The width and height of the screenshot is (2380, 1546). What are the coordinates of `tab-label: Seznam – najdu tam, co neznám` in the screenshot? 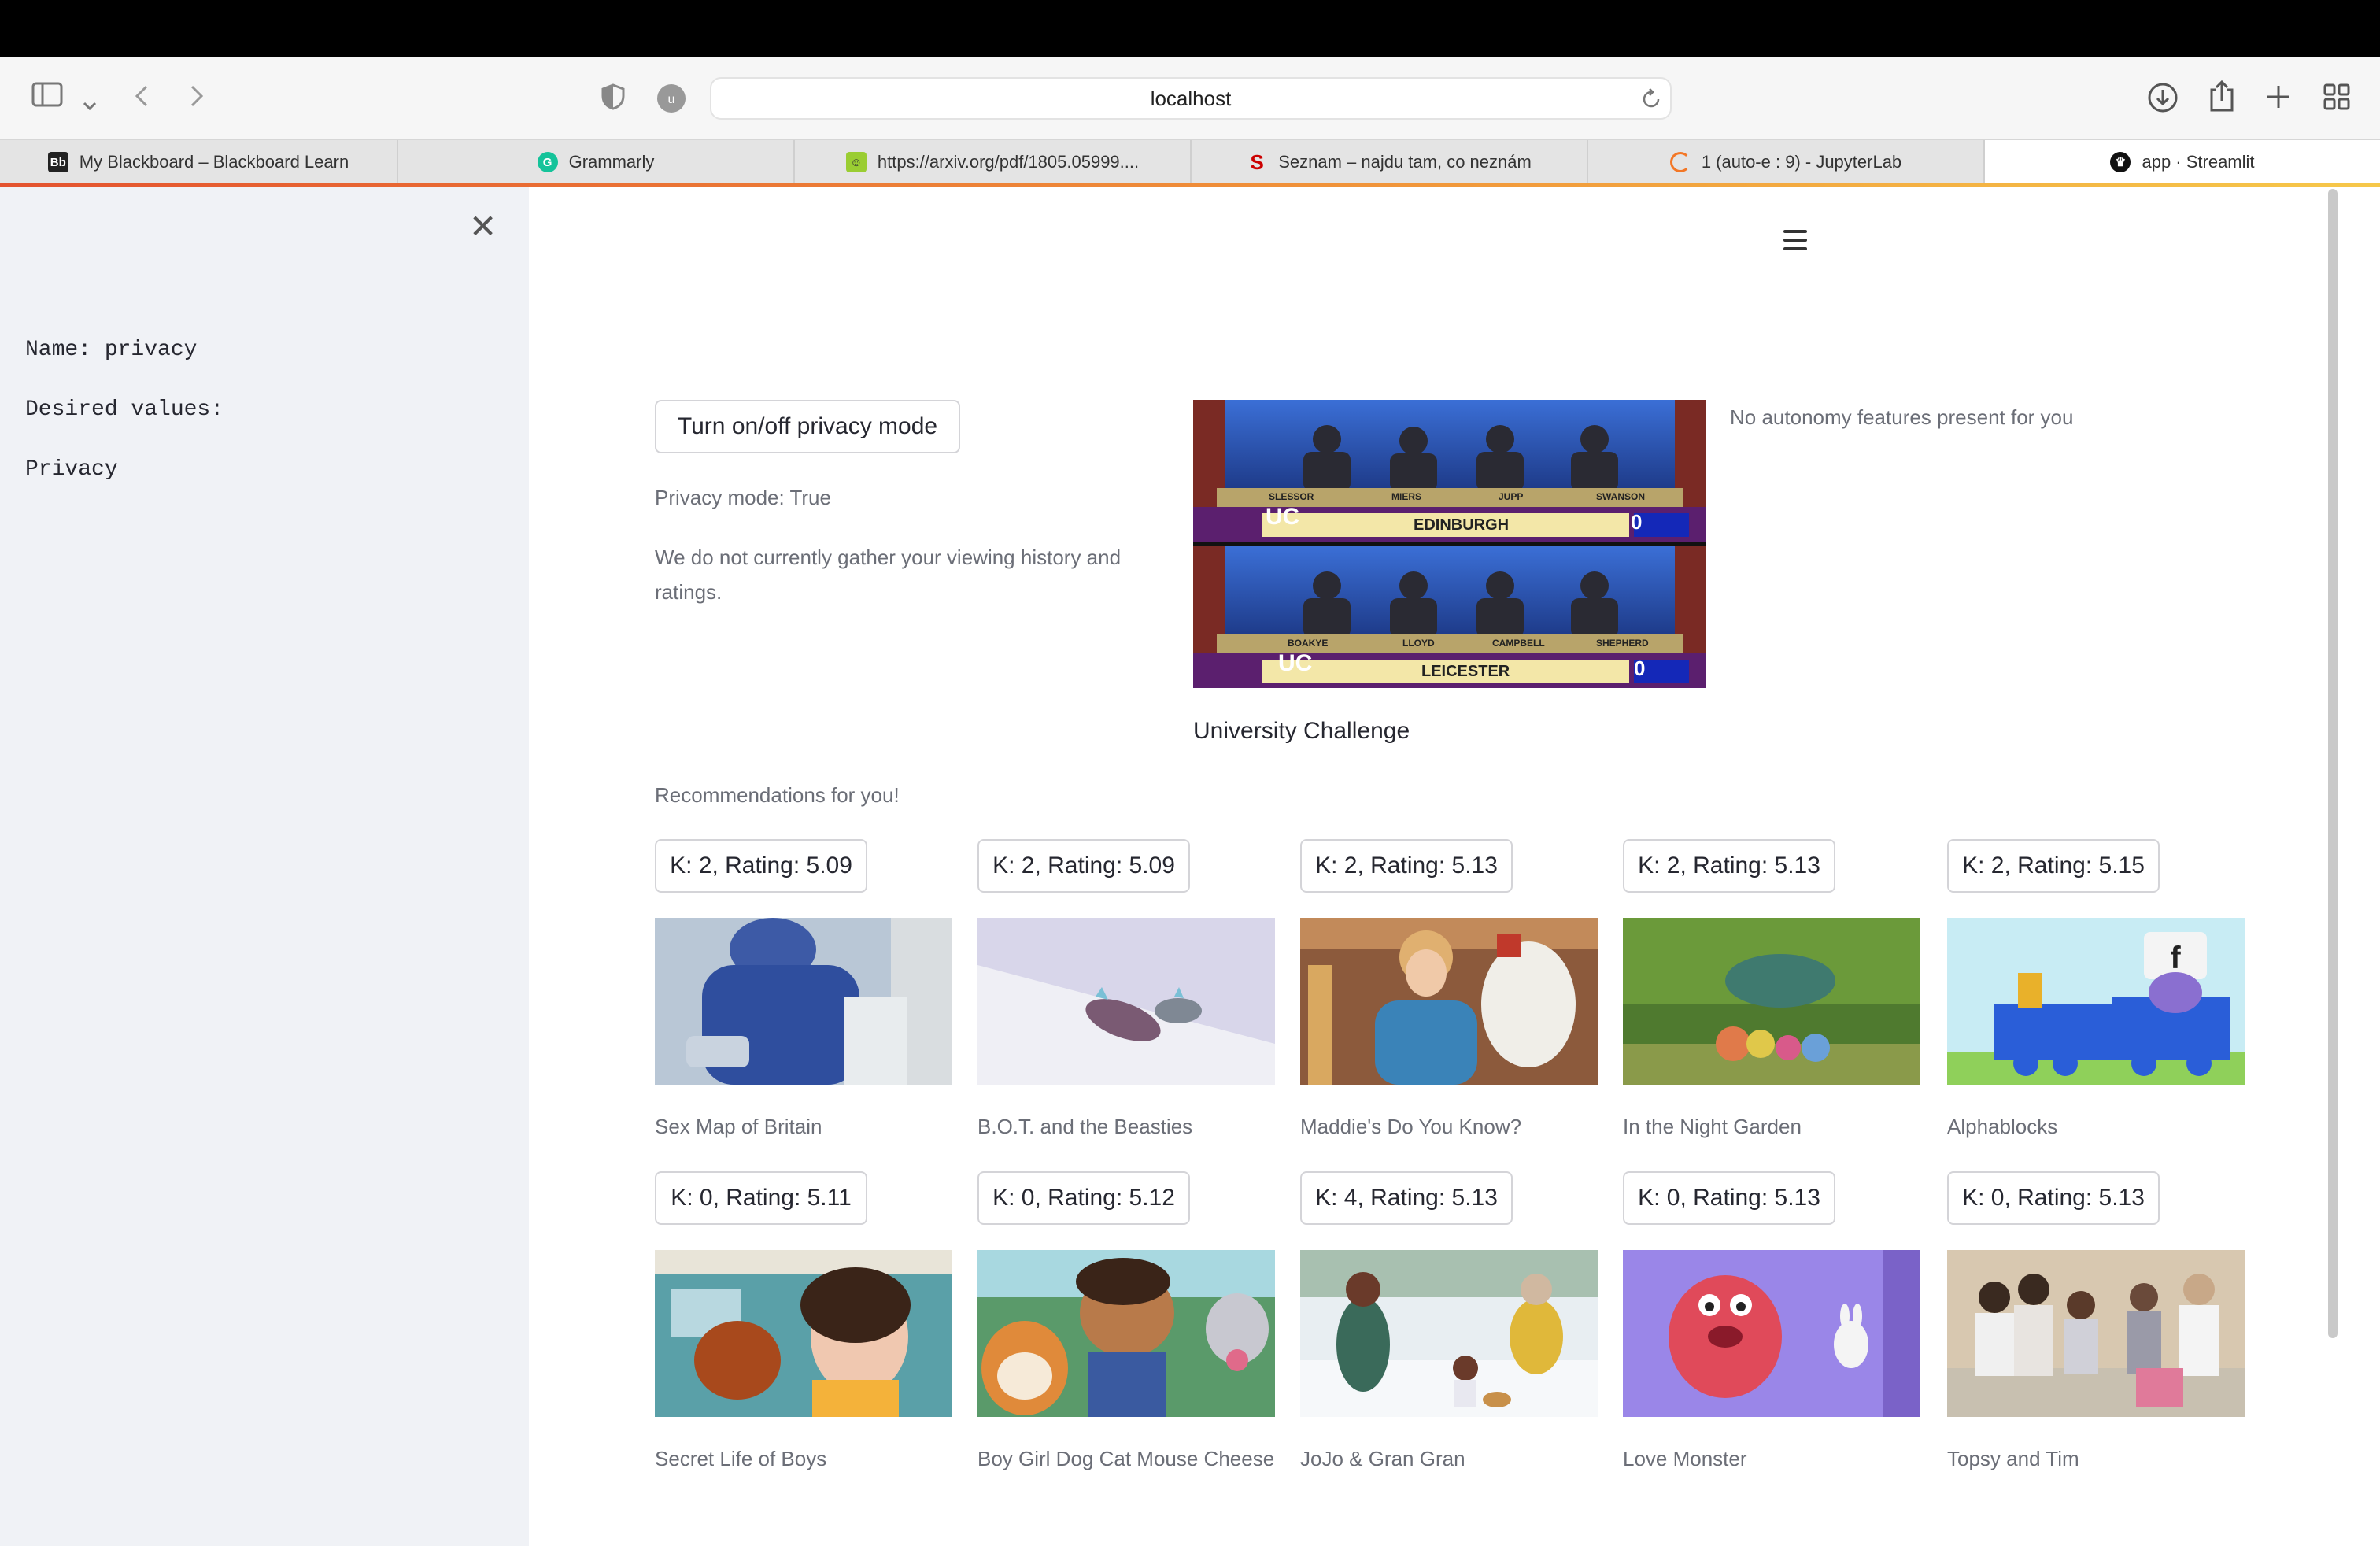 It's located at (1405, 162).